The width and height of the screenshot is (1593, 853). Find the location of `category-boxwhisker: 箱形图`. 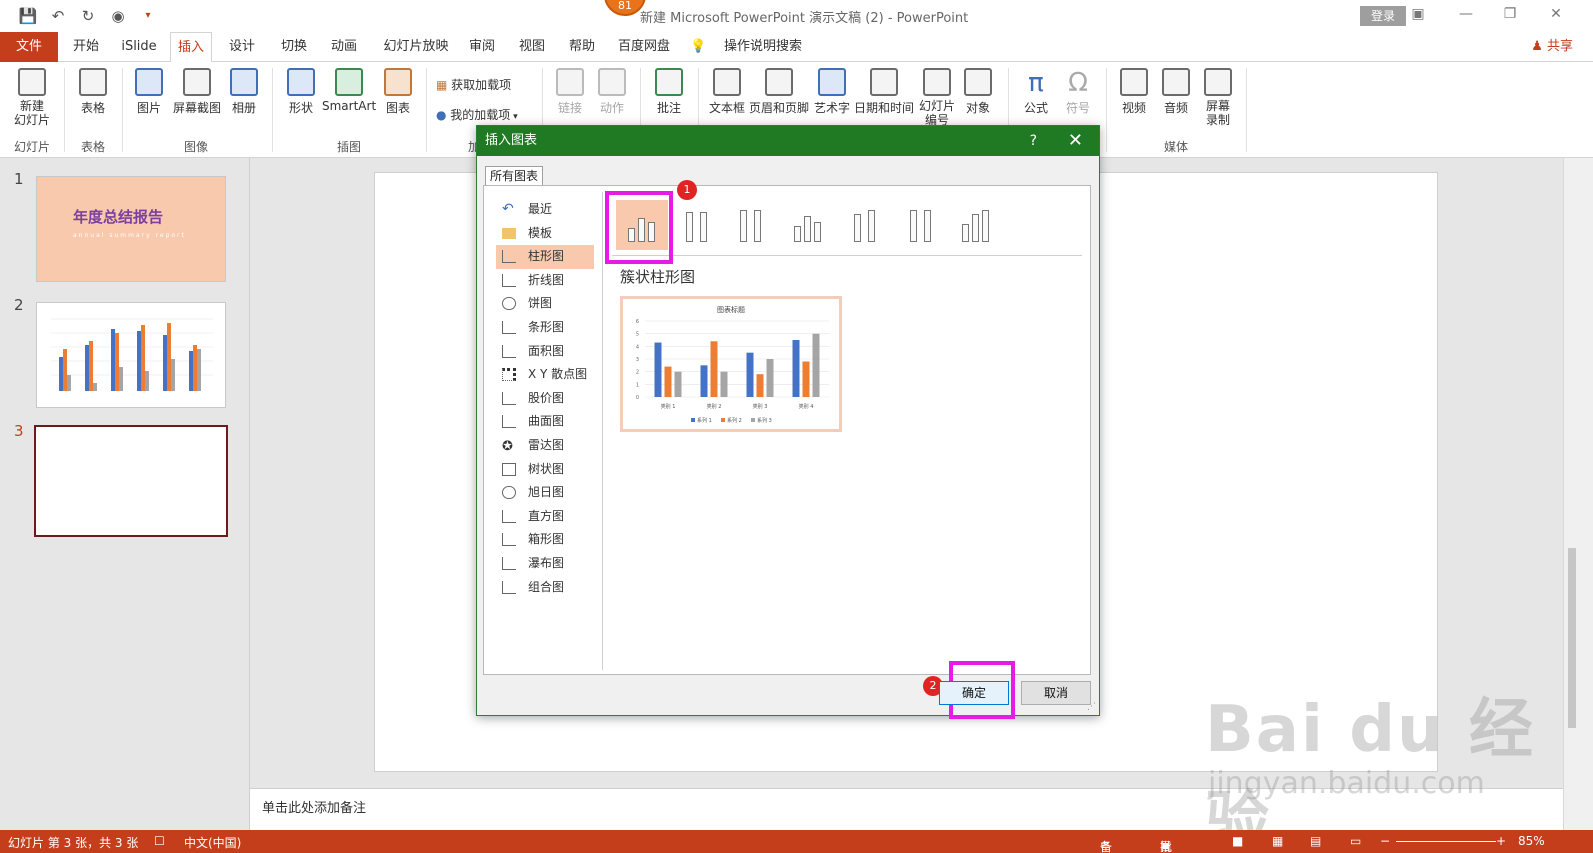

category-boxwhisker: 箱形图 is located at coordinates (545, 540).